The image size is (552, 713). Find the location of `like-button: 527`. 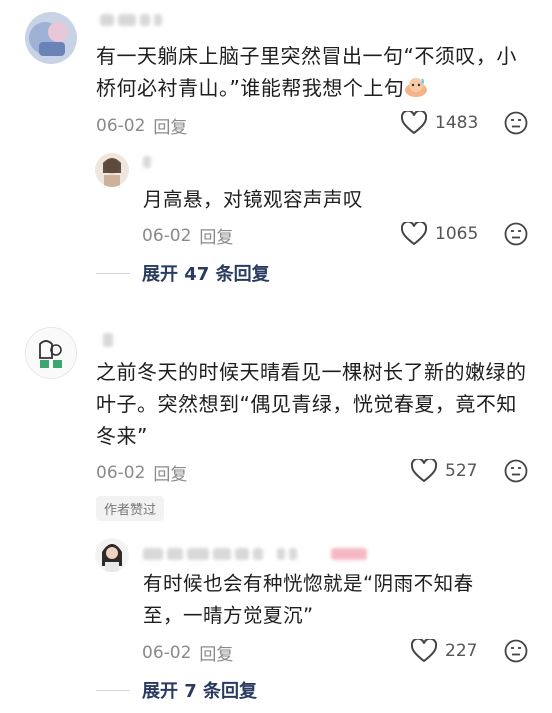

like-button: 527 is located at coordinates (444, 471).